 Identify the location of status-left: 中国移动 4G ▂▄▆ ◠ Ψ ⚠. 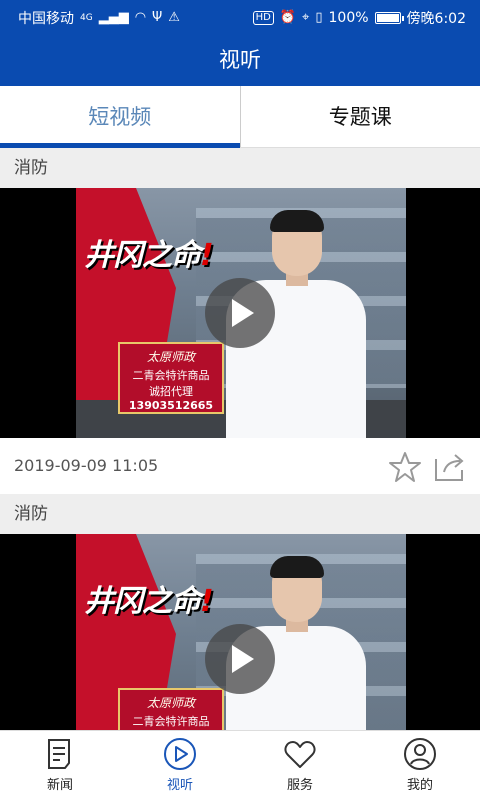
(99, 18).